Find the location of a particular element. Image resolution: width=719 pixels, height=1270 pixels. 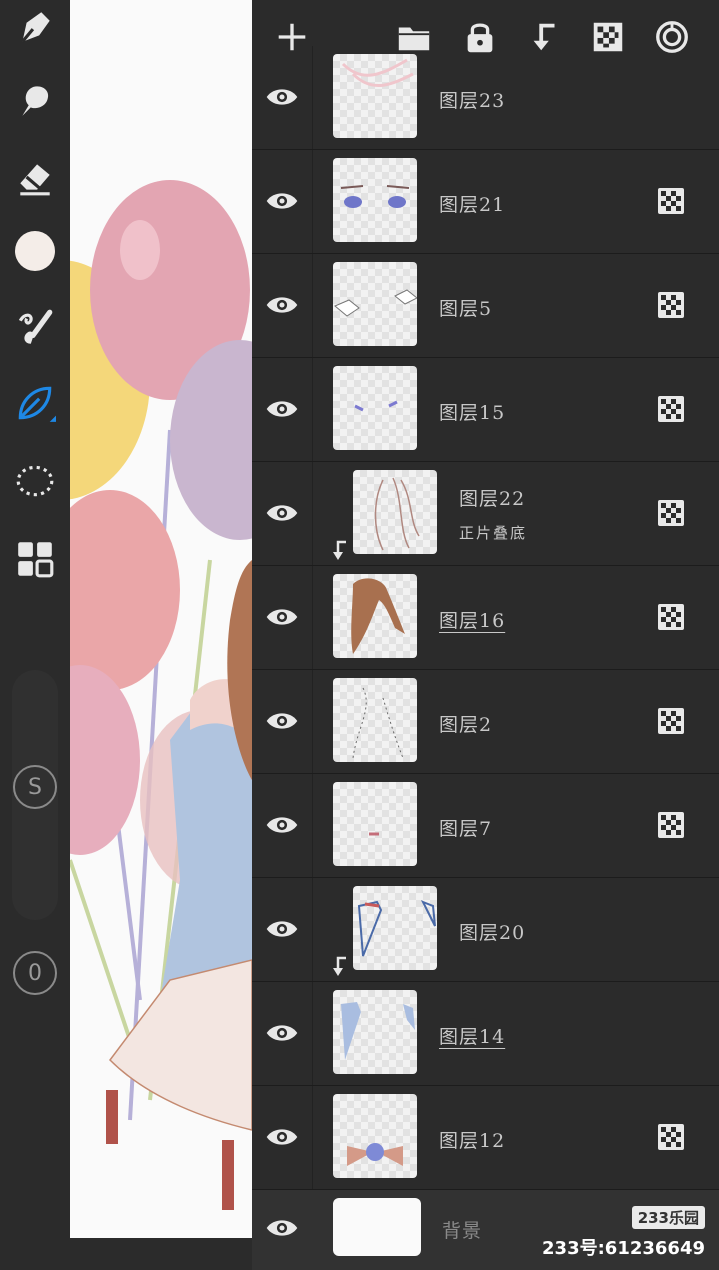

blend-mode-label: 正片叠底 is located at coordinates (493, 533).